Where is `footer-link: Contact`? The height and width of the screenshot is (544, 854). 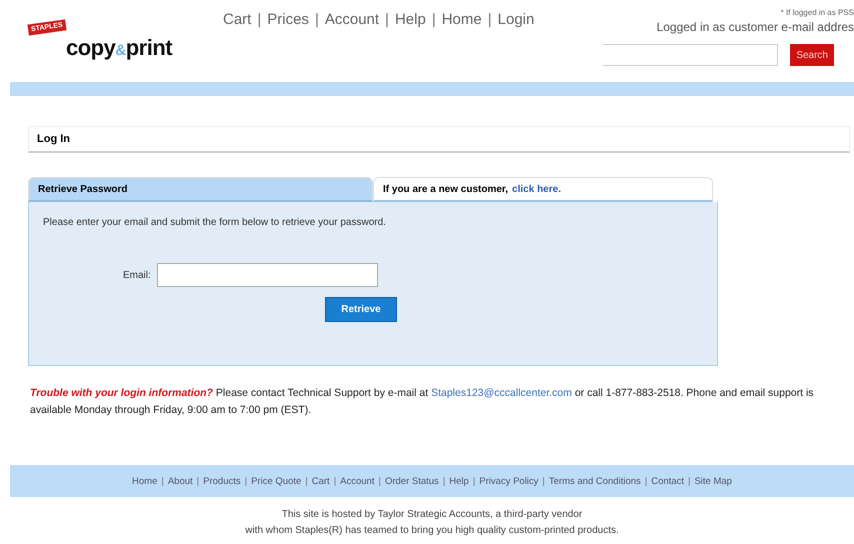 footer-link: Contact is located at coordinates (667, 481).